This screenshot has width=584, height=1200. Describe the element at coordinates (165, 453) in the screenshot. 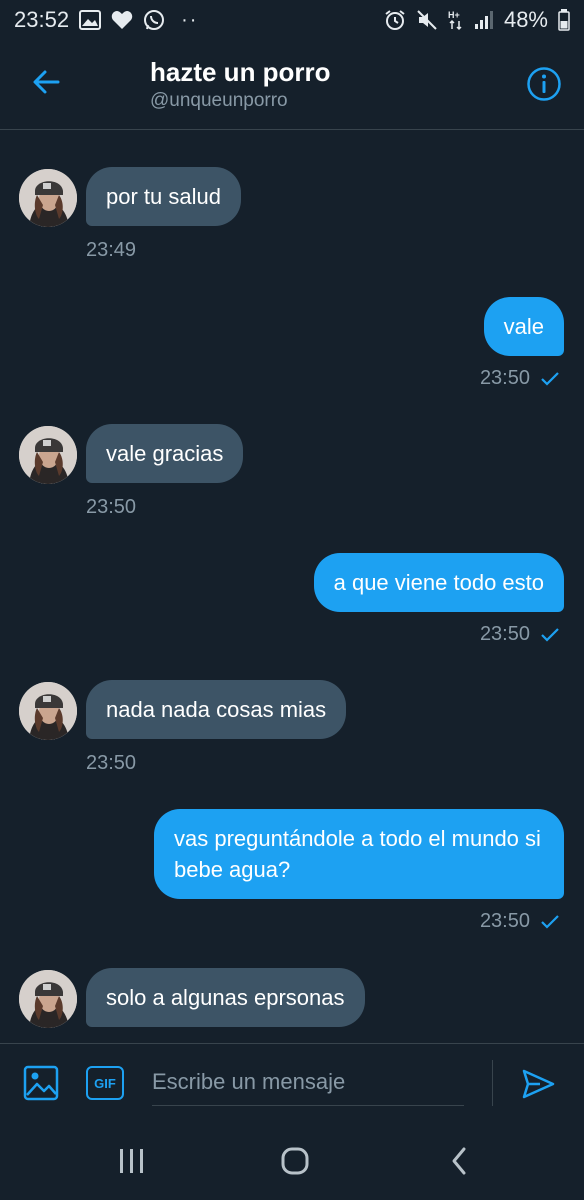

I see `message-bubble-incoming: vale gracias` at that location.